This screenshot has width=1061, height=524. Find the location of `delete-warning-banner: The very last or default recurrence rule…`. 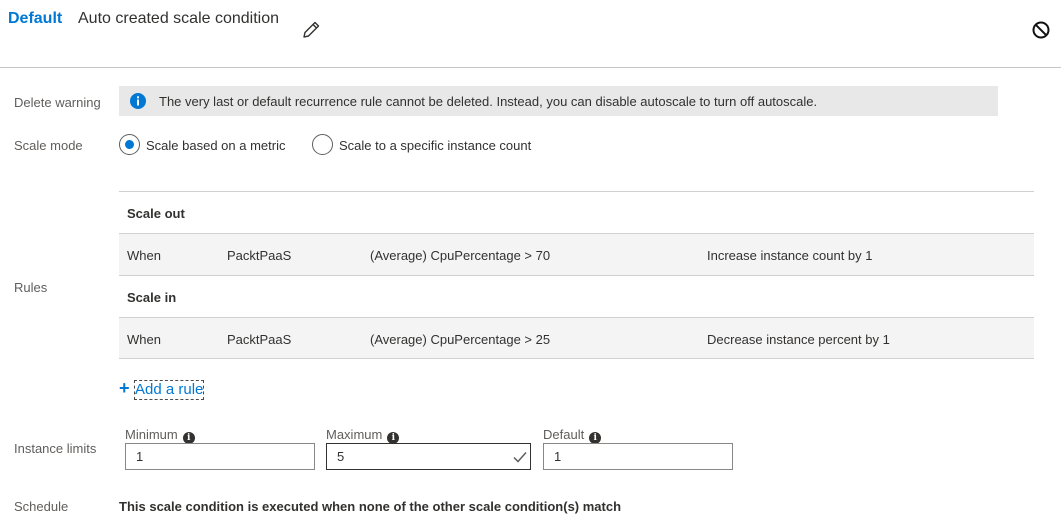

delete-warning-banner: The very last or default recurrence rule… is located at coordinates (558, 101).